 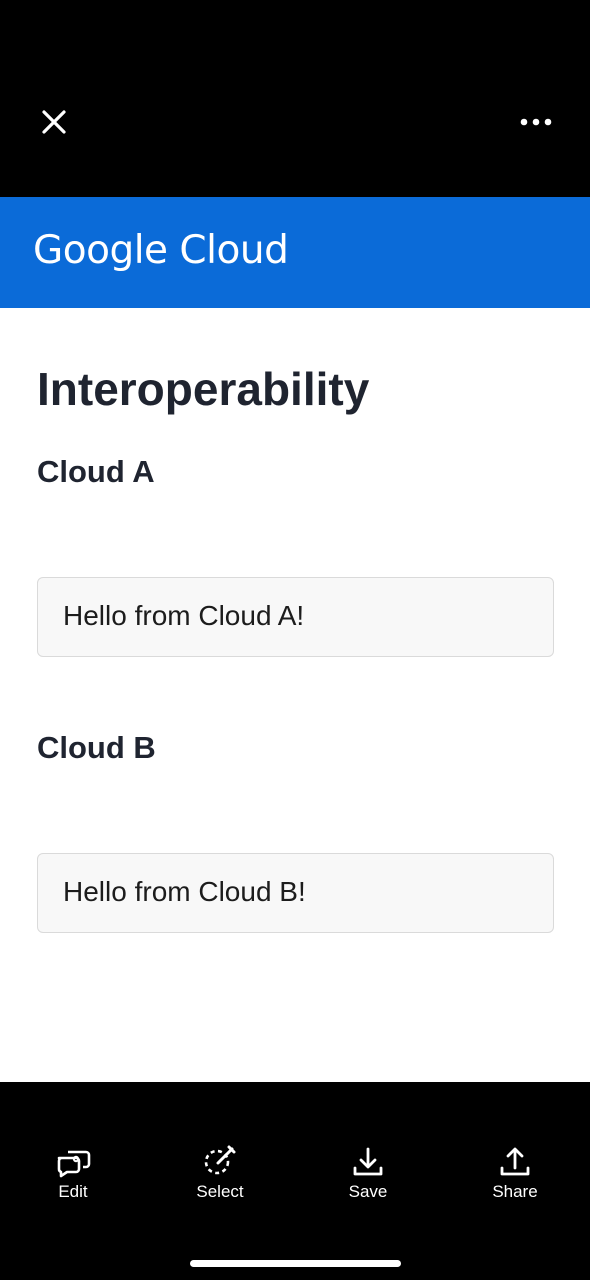 I want to click on section-title-cloud-a: Cloud A, so click(x=96, y=471).